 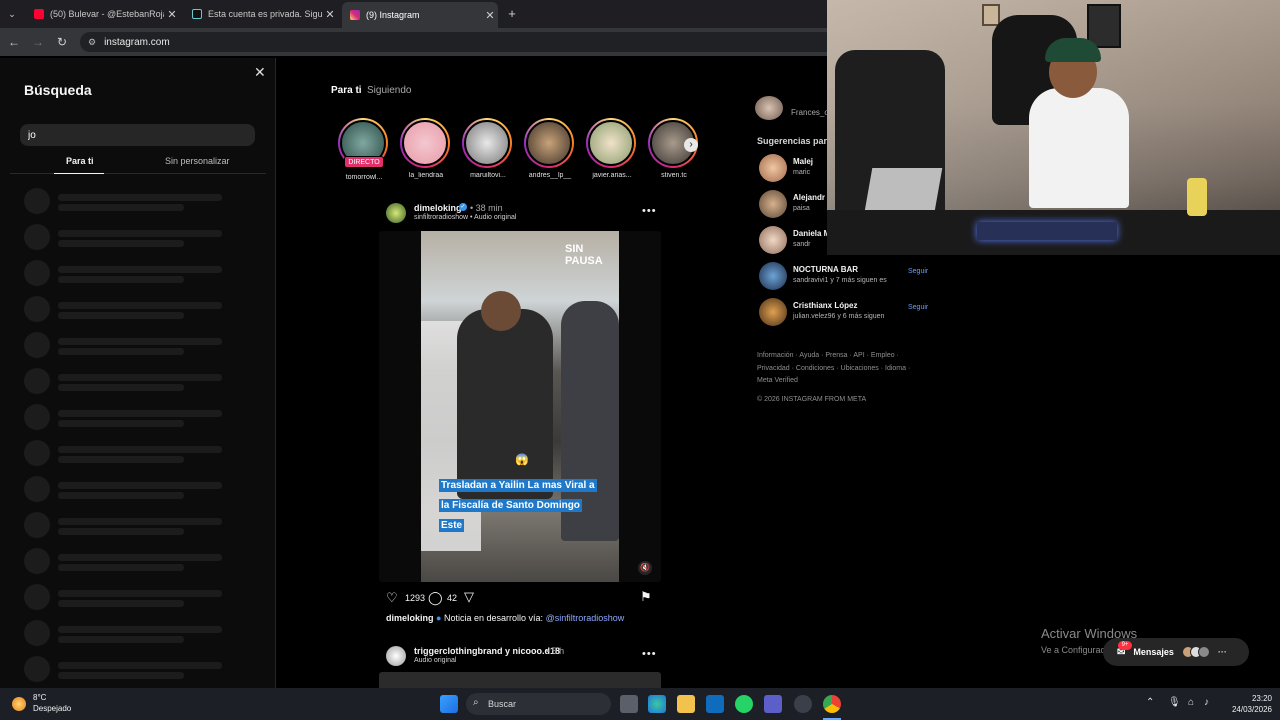 What do you see at coordinates (645, 568) in the screenshot?
I see `mute-icon: 🔇` at bounding box center [645, 568].